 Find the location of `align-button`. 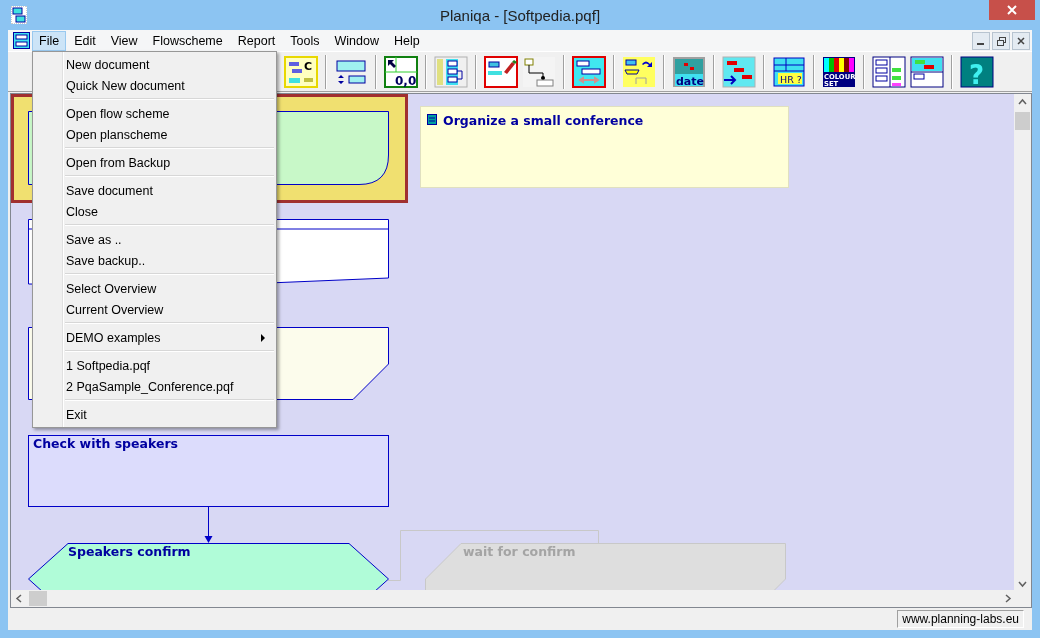

align-button is located at coordinates (589, 71).